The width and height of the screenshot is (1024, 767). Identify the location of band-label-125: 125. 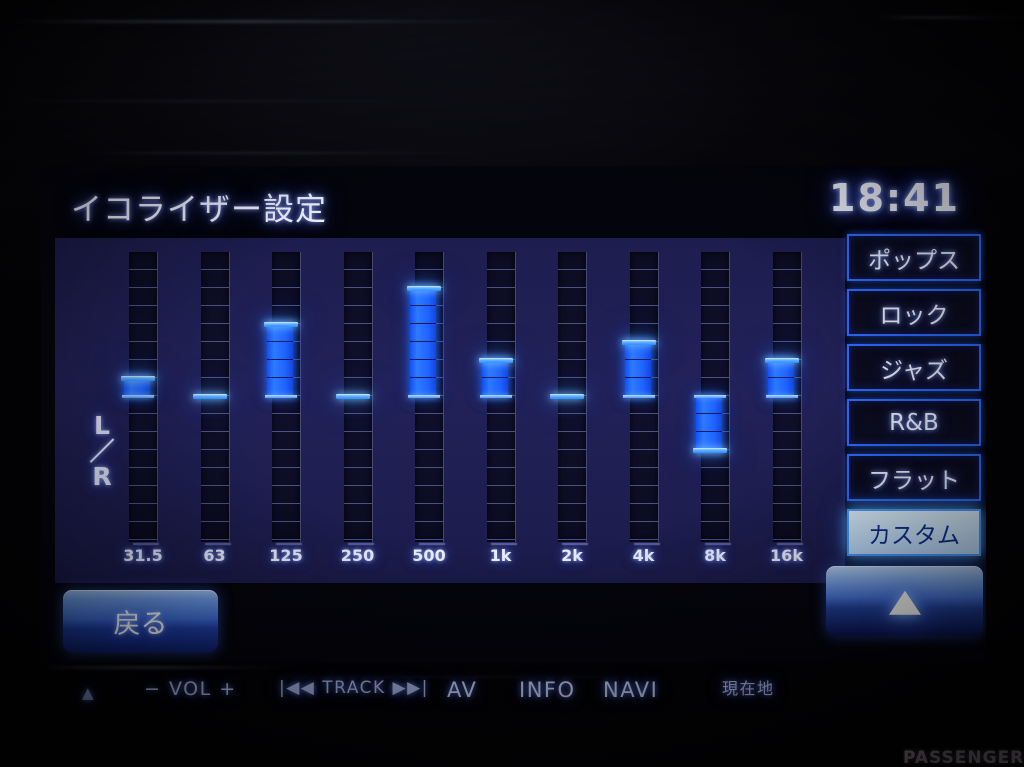
(286, 555).